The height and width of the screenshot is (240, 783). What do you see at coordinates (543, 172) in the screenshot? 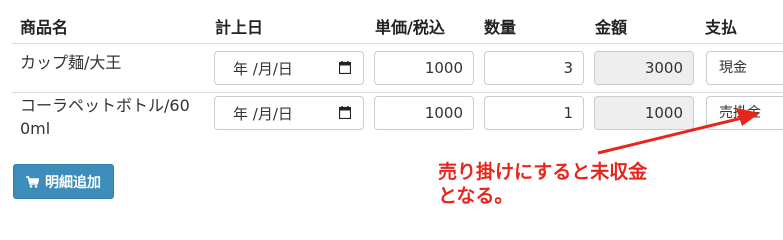
I see `annotation-line1: 売り掛けにすると未収金` at bounding box center [543, 172].